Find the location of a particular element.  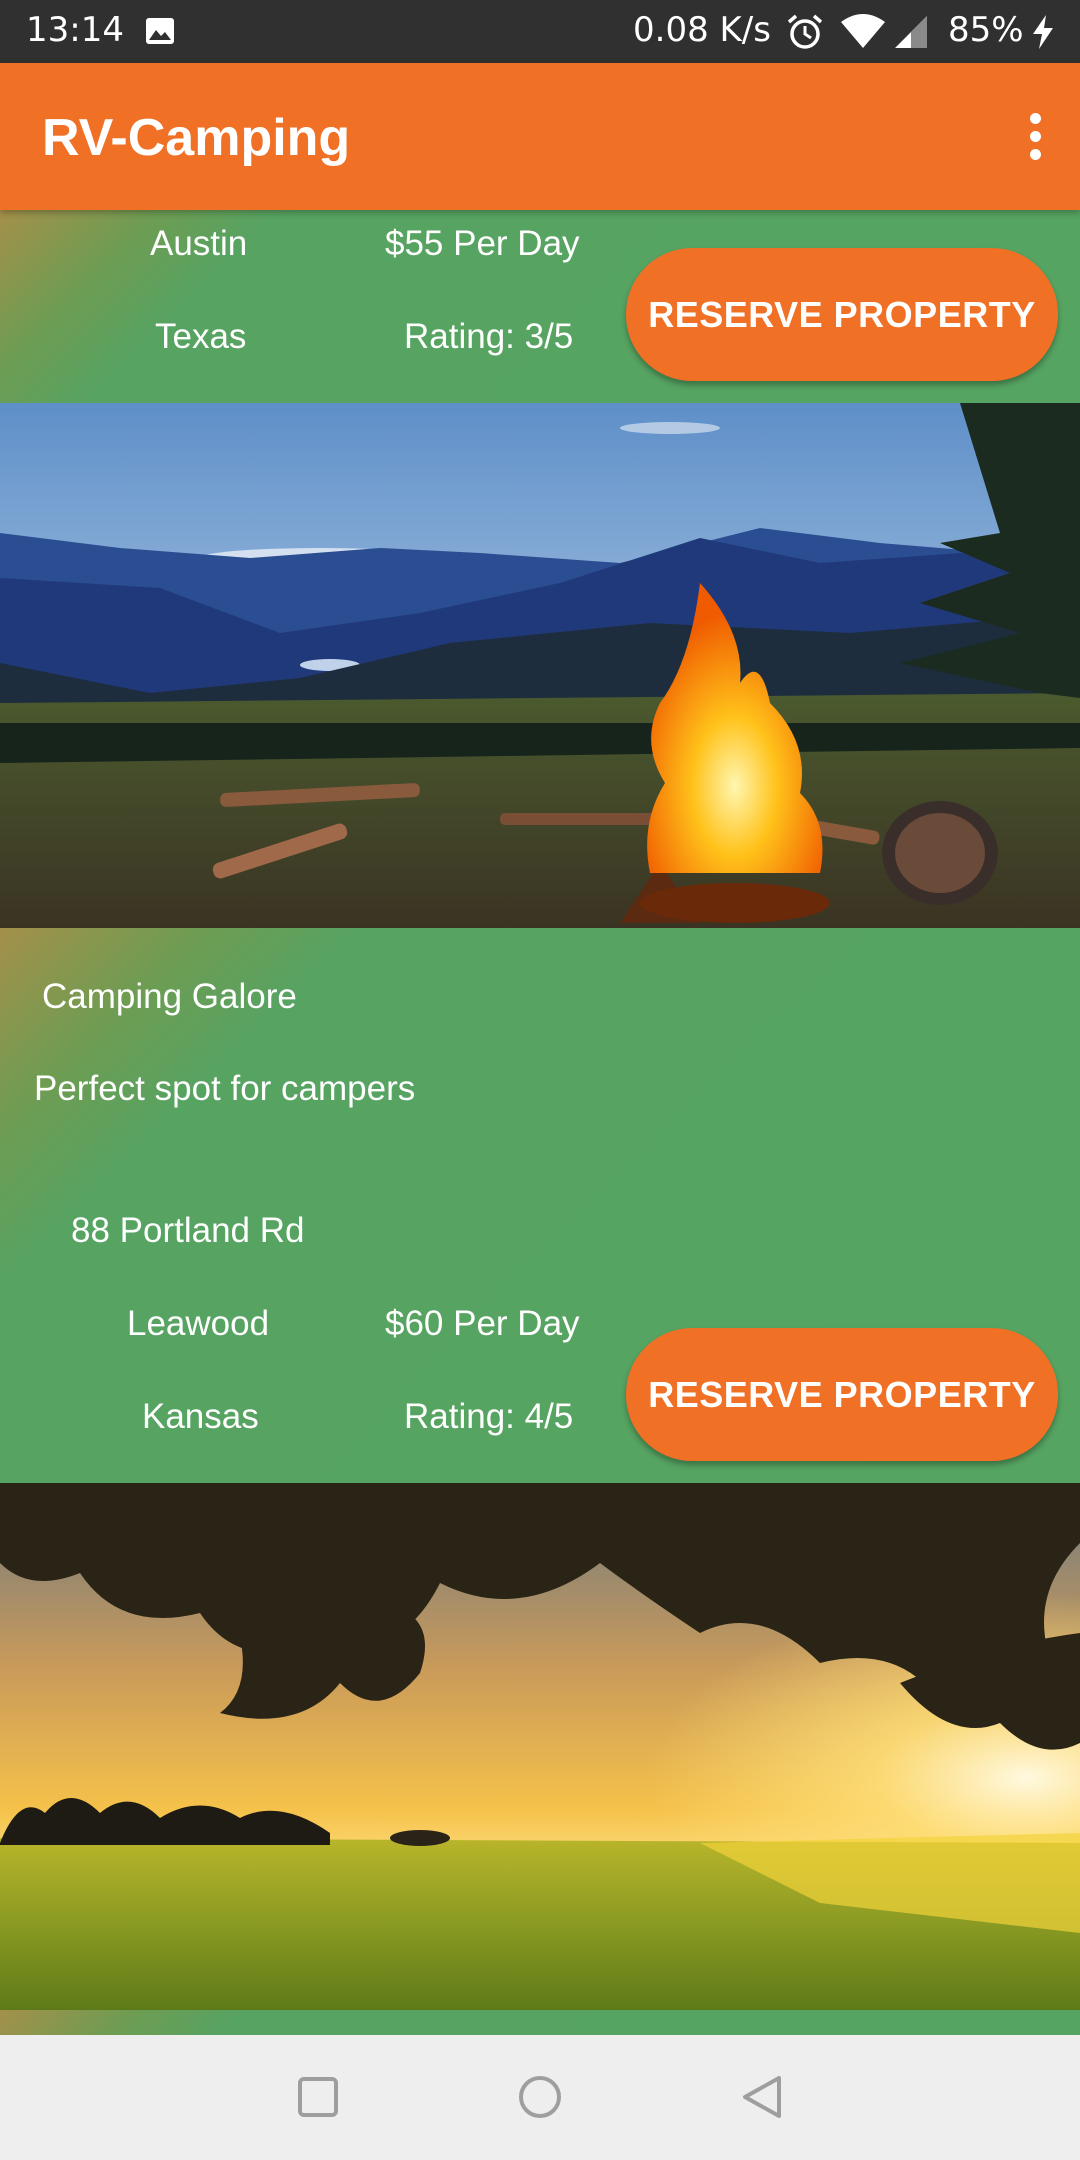

listing-price: $60 Per Day is located at coordinates (482, 1323).